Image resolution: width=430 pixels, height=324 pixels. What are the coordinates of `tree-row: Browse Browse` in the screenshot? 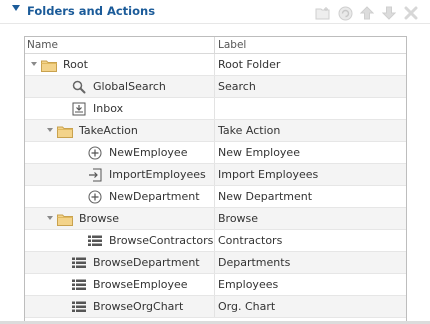 It's located at (215, 219).